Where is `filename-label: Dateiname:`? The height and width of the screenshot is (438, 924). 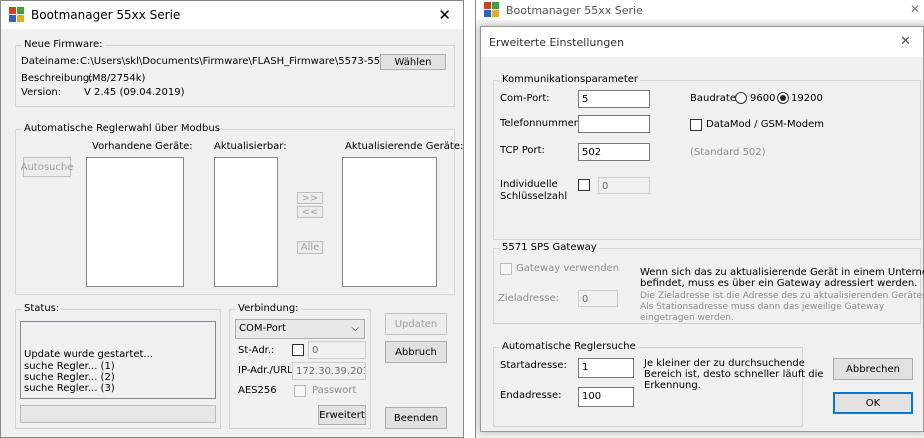
filename-label: Dateiname: is located at coordinates (50, 61).